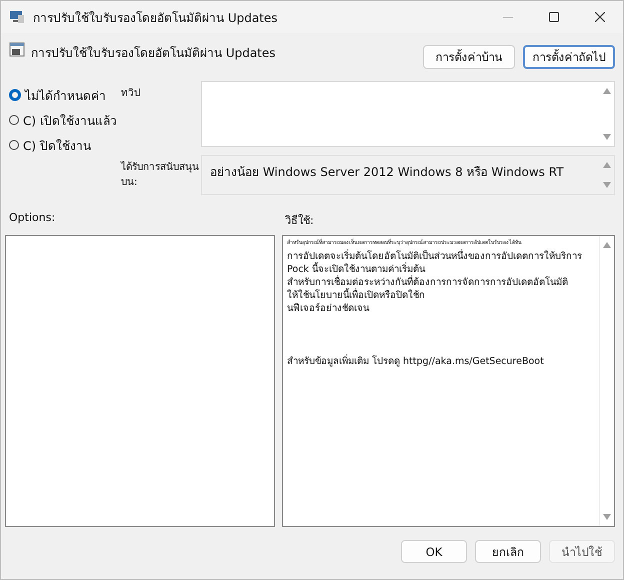 The width and height of the screenshot is (624, 580). Describe the element at coordinates (508, 551) in the screenshot. I see `cancel-button: ยกเลิก` at that location.